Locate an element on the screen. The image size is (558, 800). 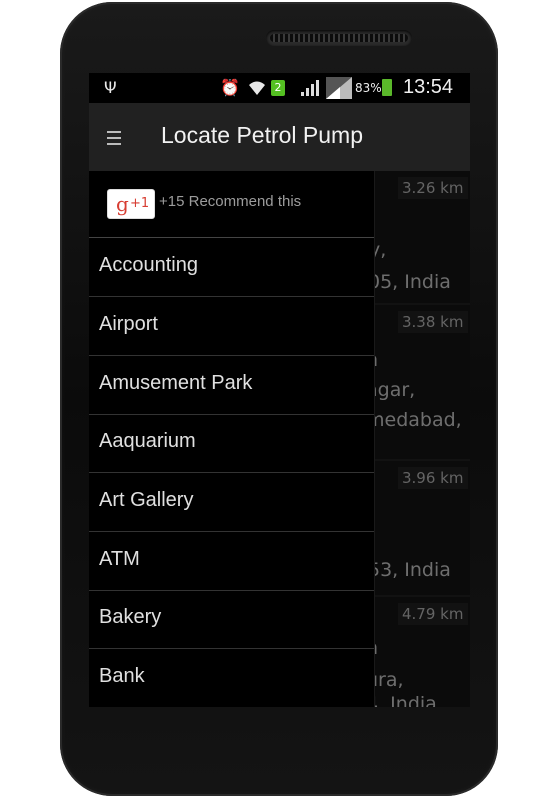
app-title: Locate Petrol Pump is located at coordinates (262, 135).